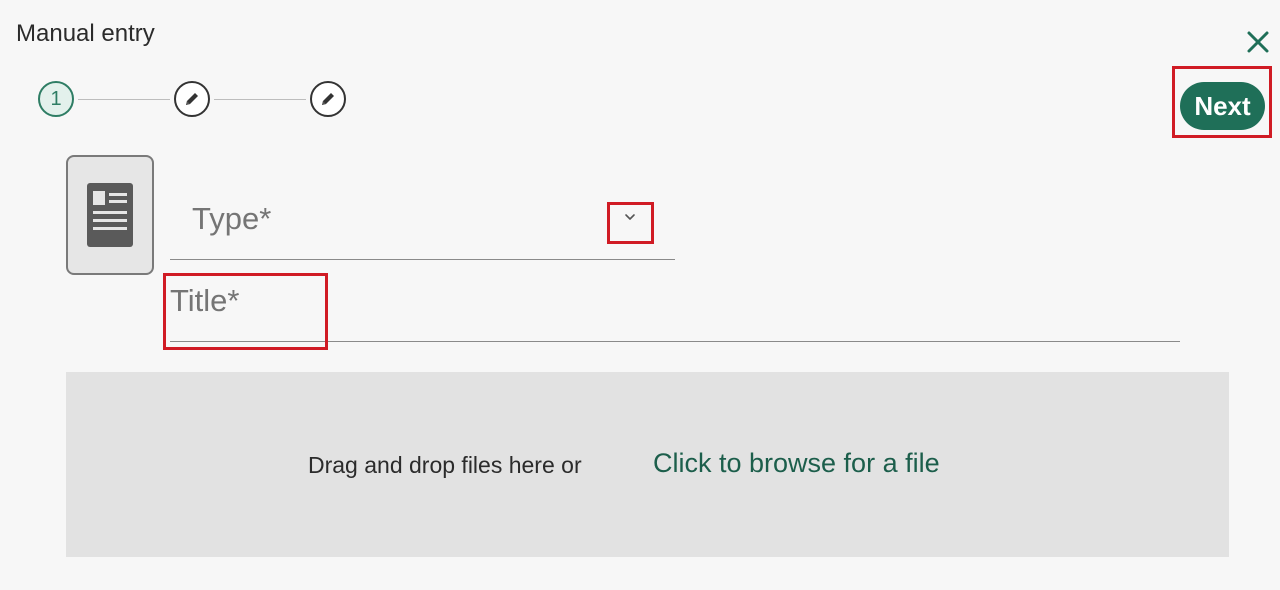  What do you see at coordinates (85, 33) in the screenshot?
I see `dialog-title: Manual entry` at bounding box center [85, 33].